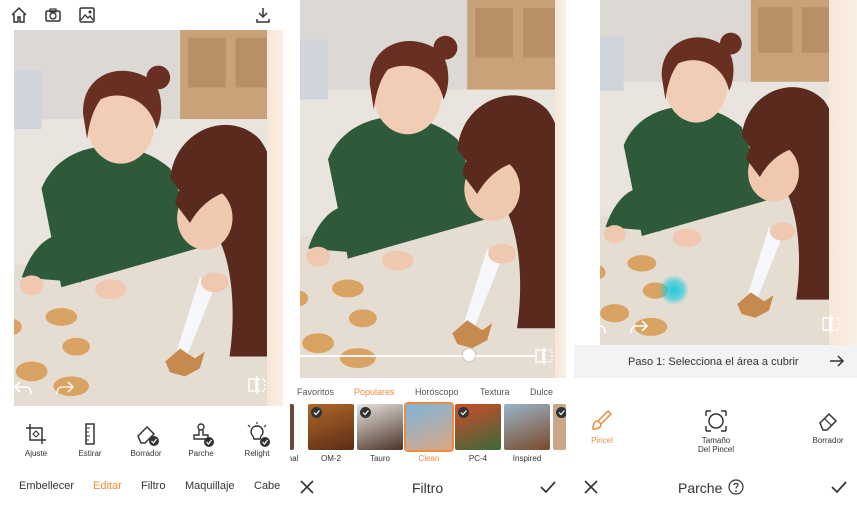 This screenshot has height=508, width=857. I want to click on nav-filtro: Filtro, so click(153, 486).